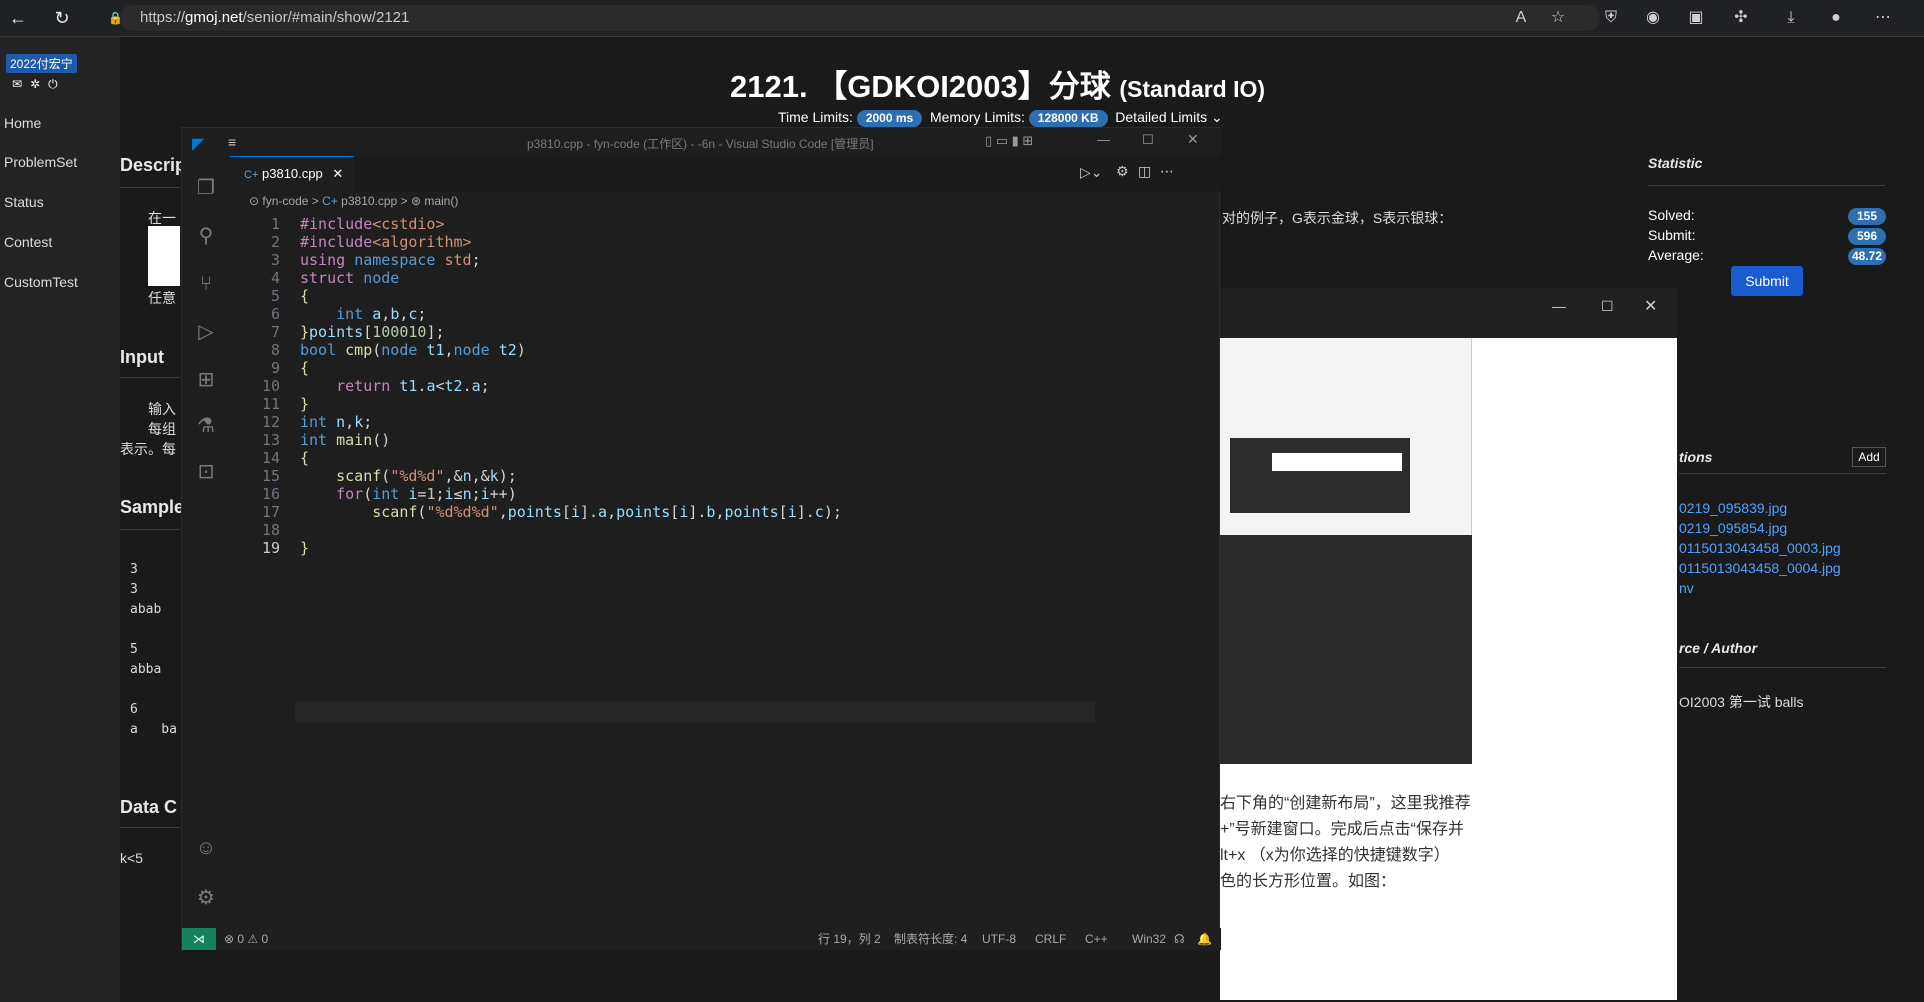 The width and height of the screenshot is (1924, 1002). Describe the element at coordinates (206, 236) in the screenshot. I see `search-icon: ⚲` at that location.